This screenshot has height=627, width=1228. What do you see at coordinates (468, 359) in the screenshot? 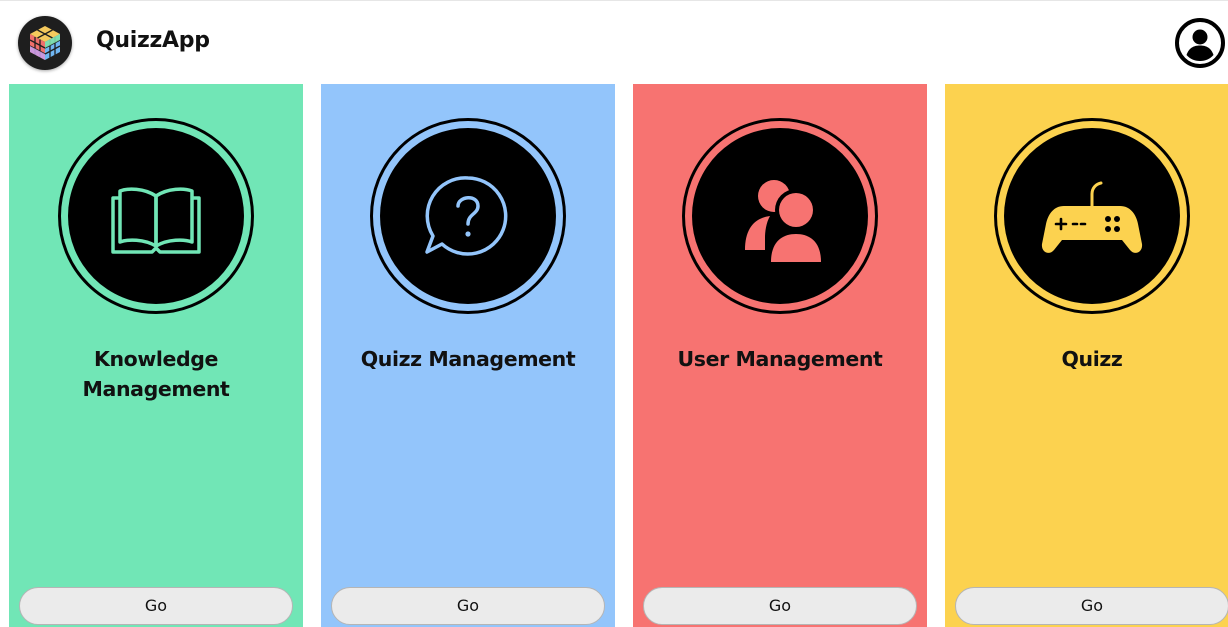
I see `card-title: Quizz Management` at bounding box center [468, 359].